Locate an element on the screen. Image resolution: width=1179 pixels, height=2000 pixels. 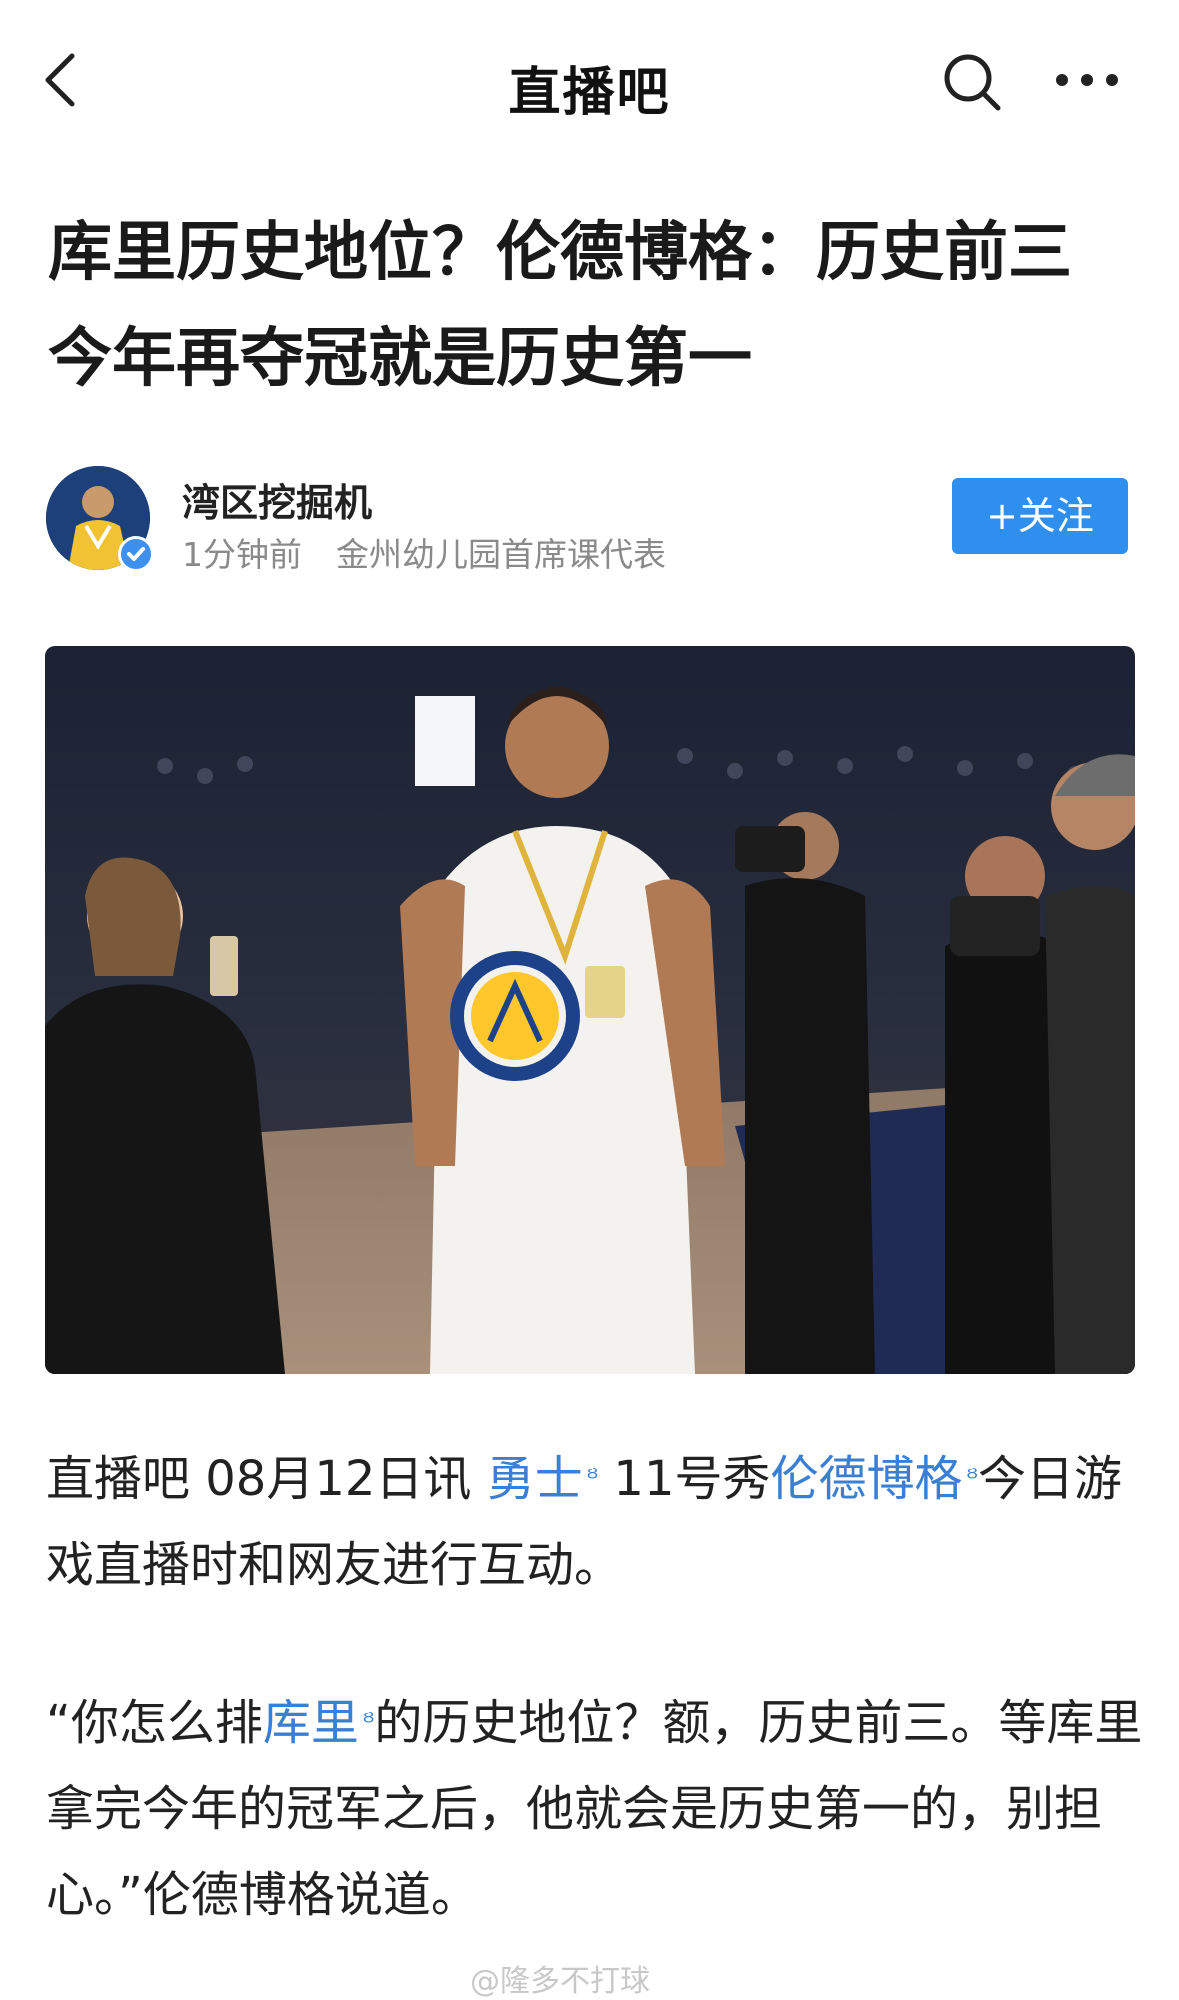
author-meta: 1分钟前 金州幼儿园首席课代表 is located at coordinates (424, 552).